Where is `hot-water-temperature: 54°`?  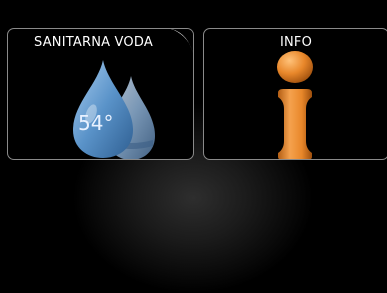
hot-water-temperature: 54° is located at coordinates (96, 123).